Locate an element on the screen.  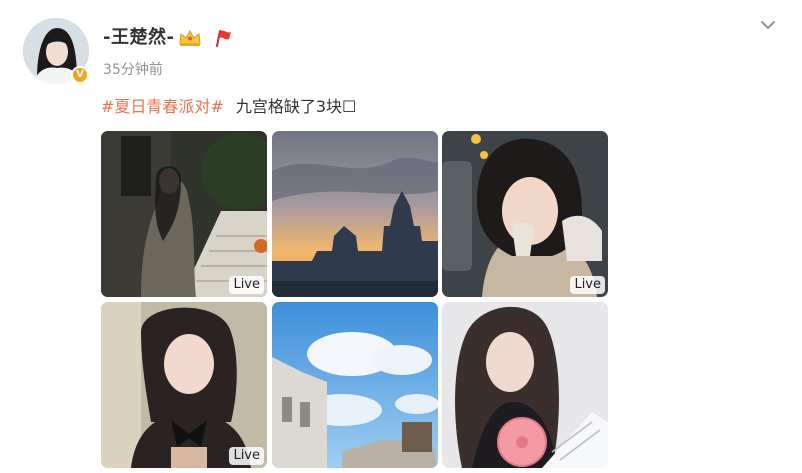
post-text: 九宫格缺了3块☐ is located at coordinates (296, 106).